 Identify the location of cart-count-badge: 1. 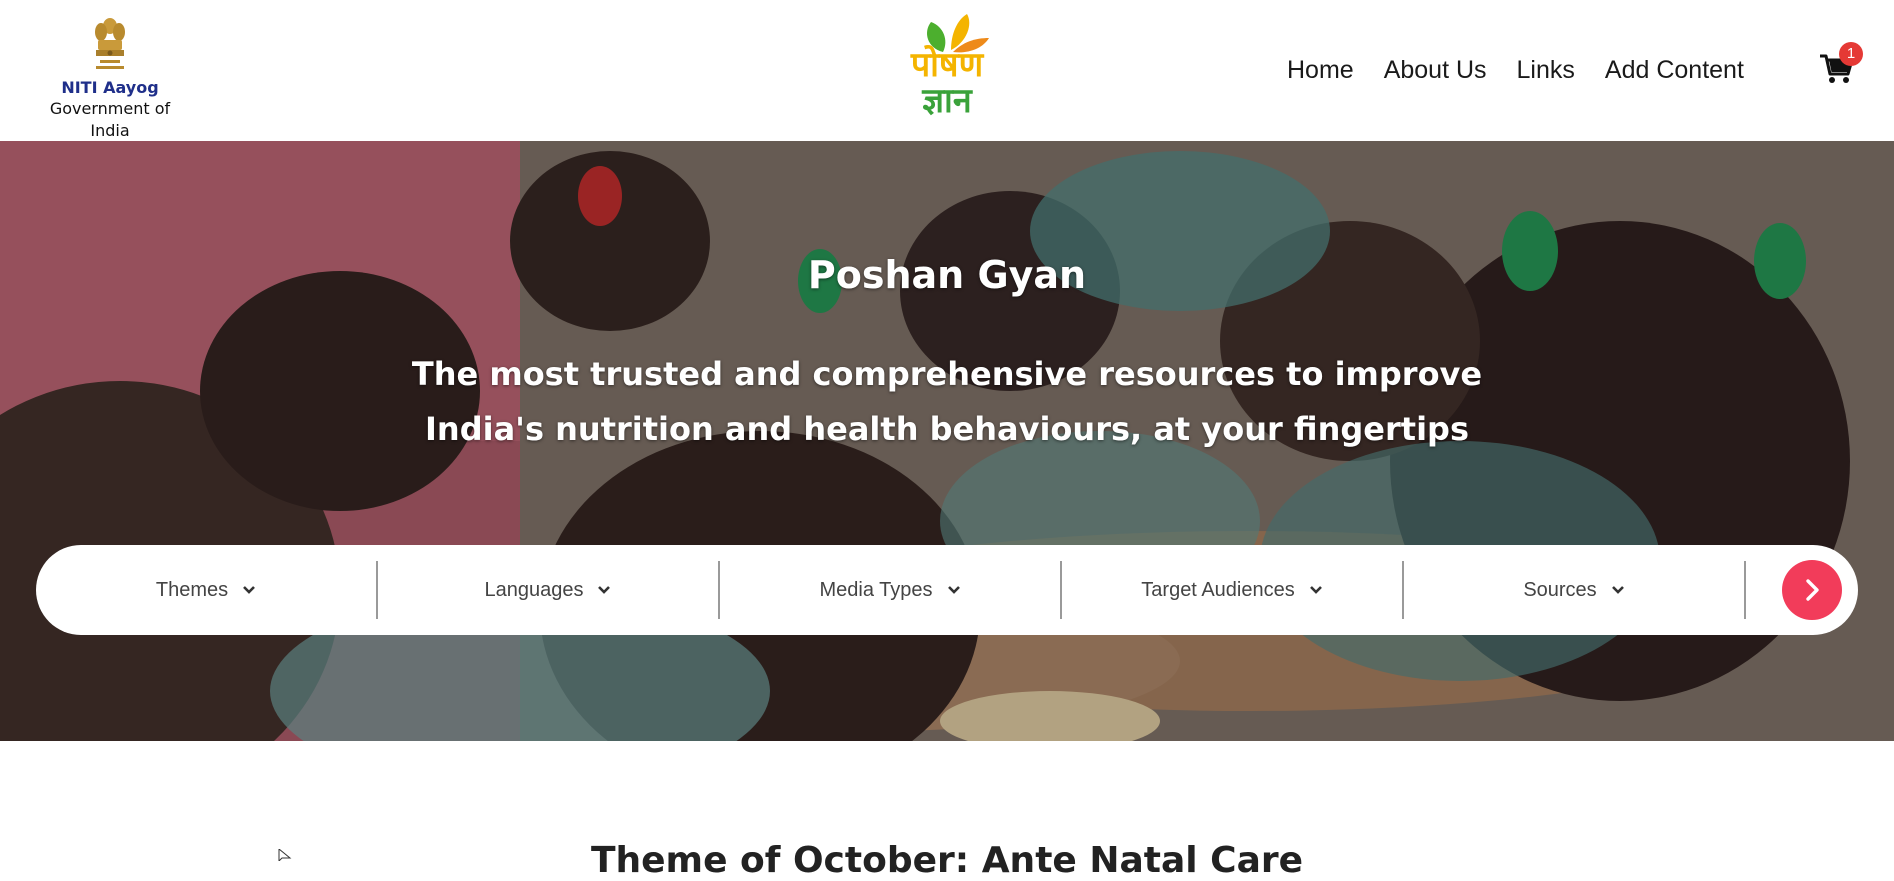
(1851, 54).